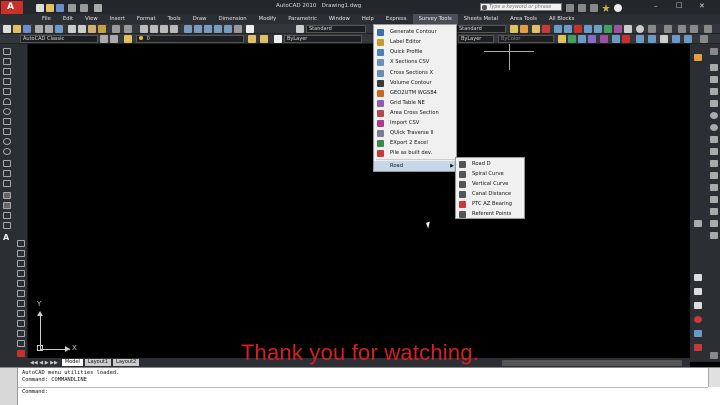 This screenshot has height=405, width=720. What do you see at coordinates (415, 42) in the screenshot?
I see `menu-item-label-editor: Label Editor` at bounding box center [415, 42].